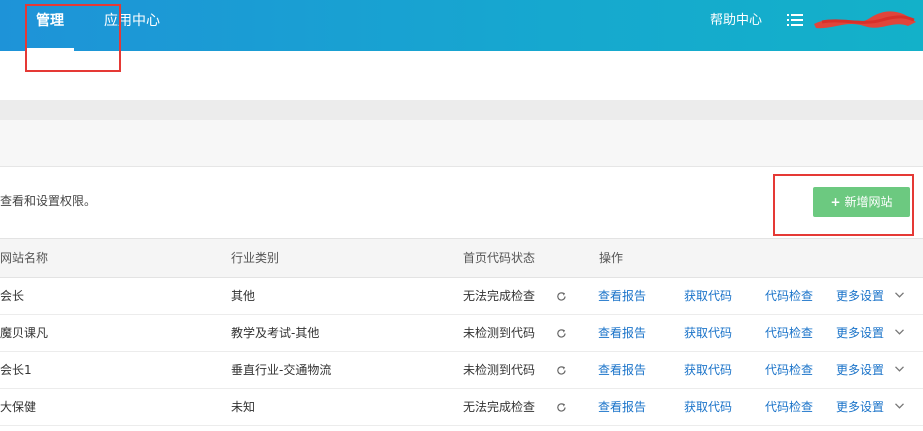 This screenshot has width=923, height=431. Describe the element at coordinates (461, 370) in the screenshot. I see `table-row: 会长1 垂直行业-交通物流 未检测到代码 查看报告 获取代码 代码检查 更多设置` at that location.